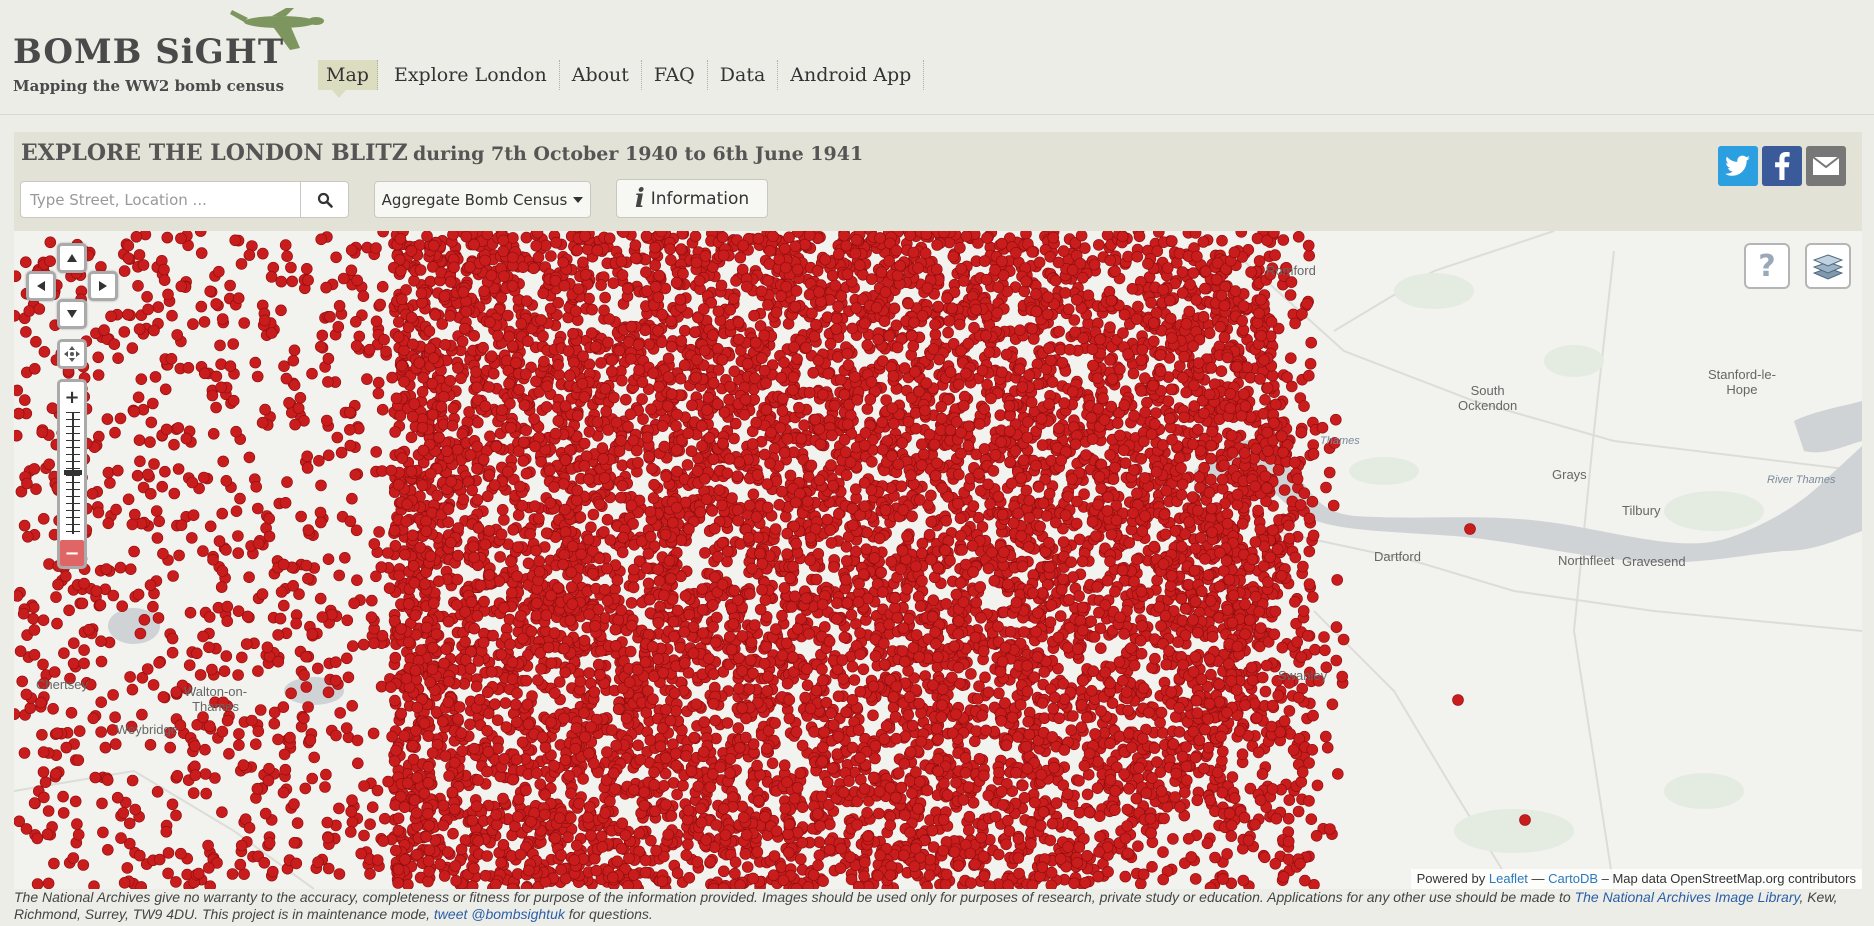 The width and height of the screenshot is (1874, 926). I want to click on aggregate-census-dropdown: Aggregate Bomb Census, so click(482, 199).